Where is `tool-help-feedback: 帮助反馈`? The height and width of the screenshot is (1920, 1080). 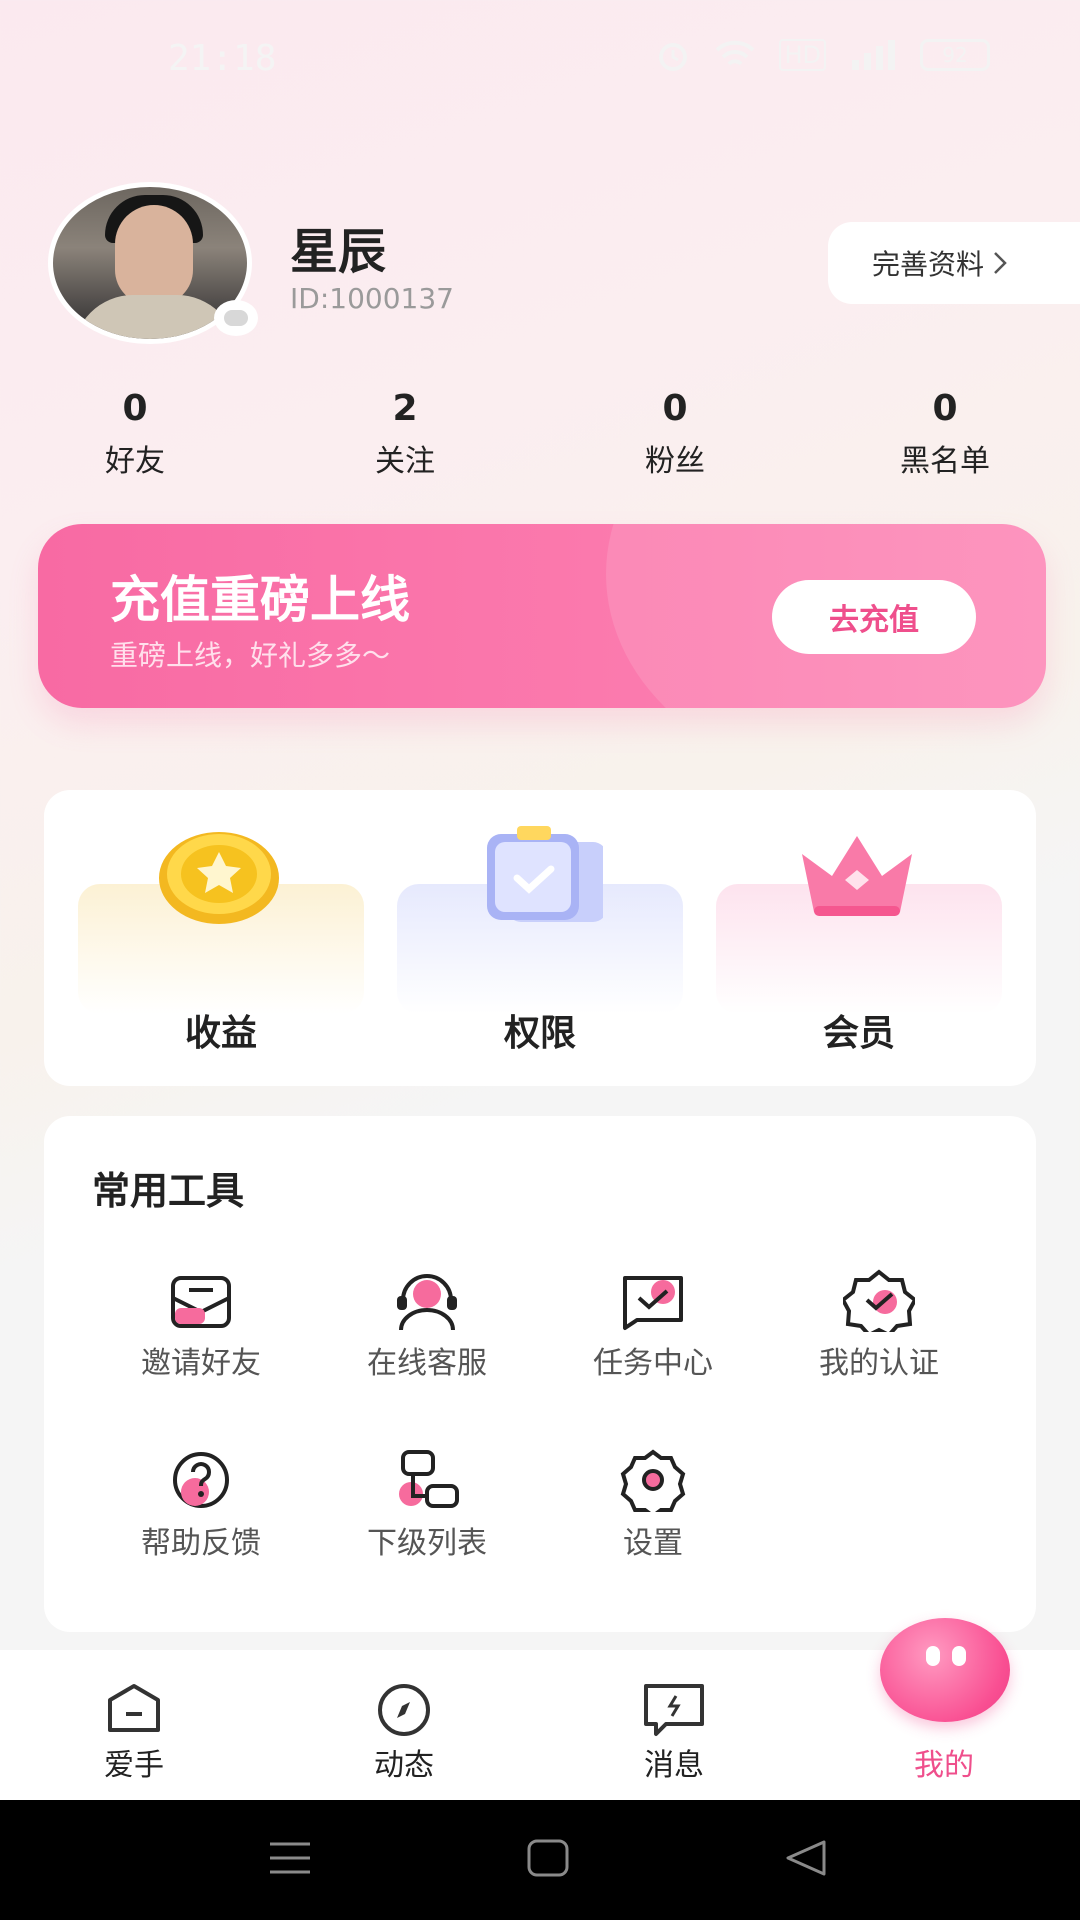
tool-help-feedback: 帮助反馈 is located at coordinates (201, 1505).